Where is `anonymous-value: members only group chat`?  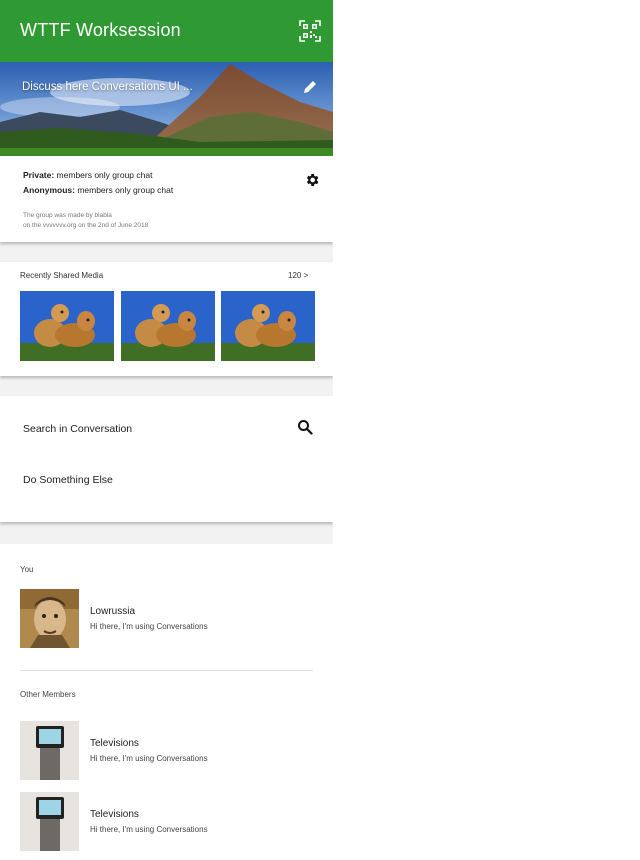
anonymous-value: members only group chat is located at coordinates (124, 190).